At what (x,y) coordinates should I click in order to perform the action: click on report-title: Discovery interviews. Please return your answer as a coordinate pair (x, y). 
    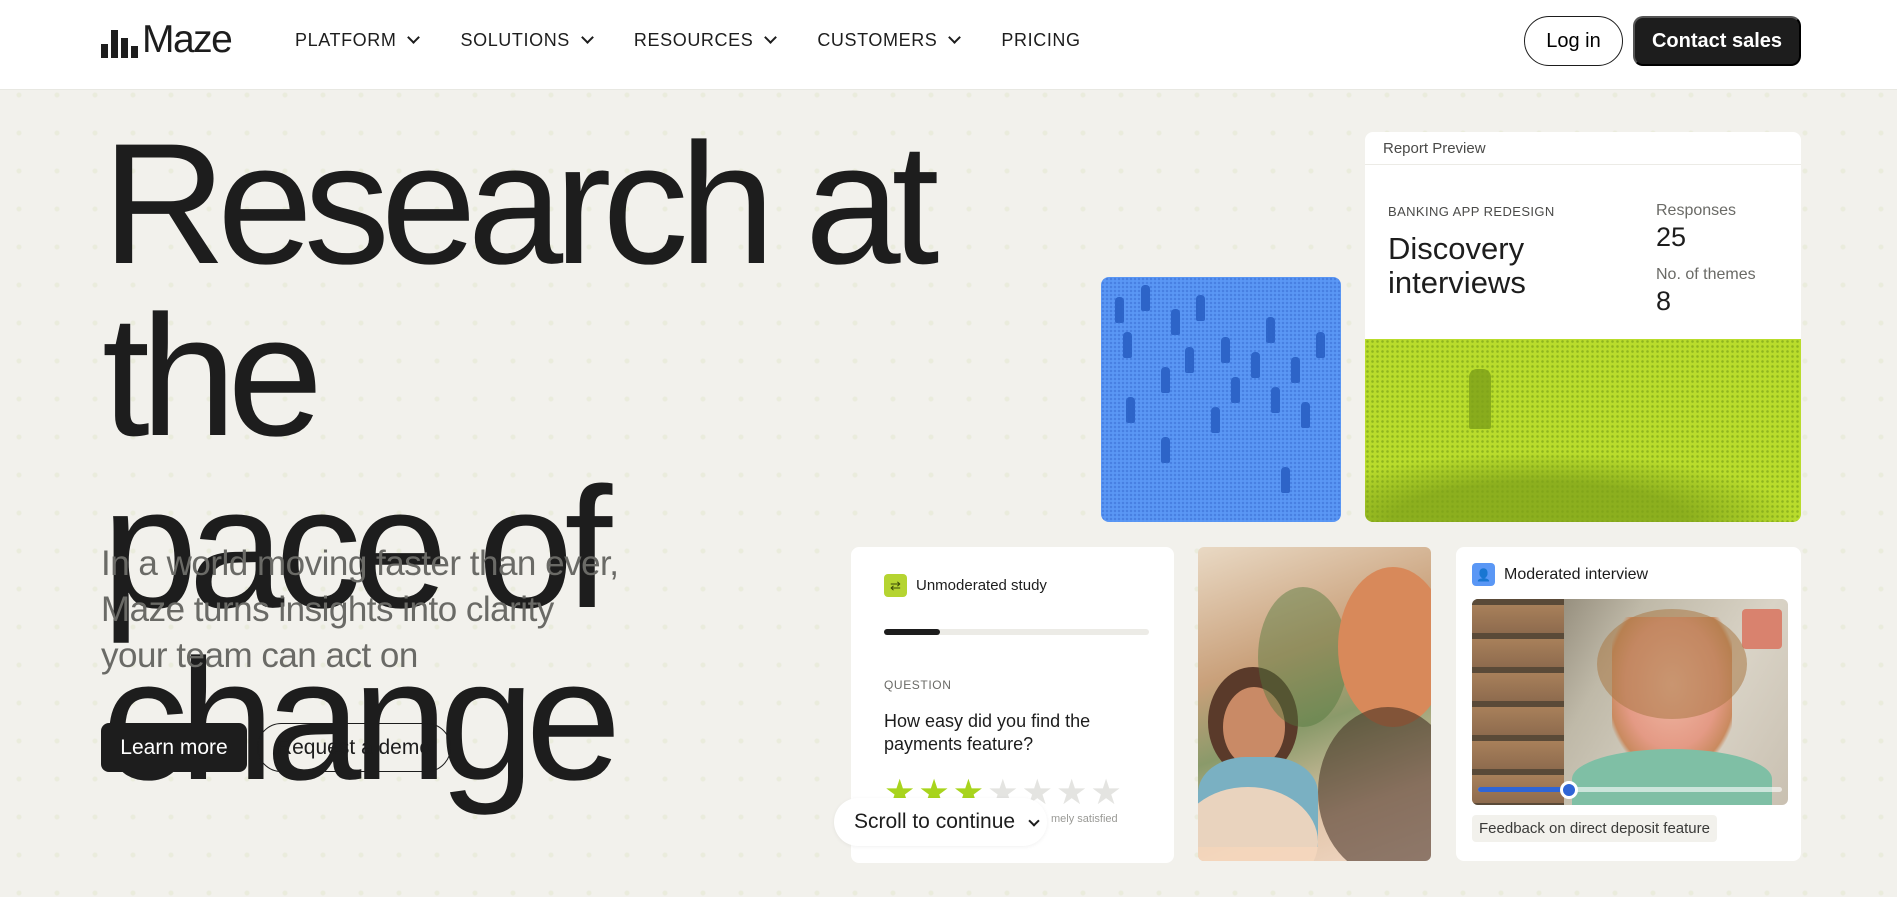
    Looking at the image, I should click on (1457, 266).